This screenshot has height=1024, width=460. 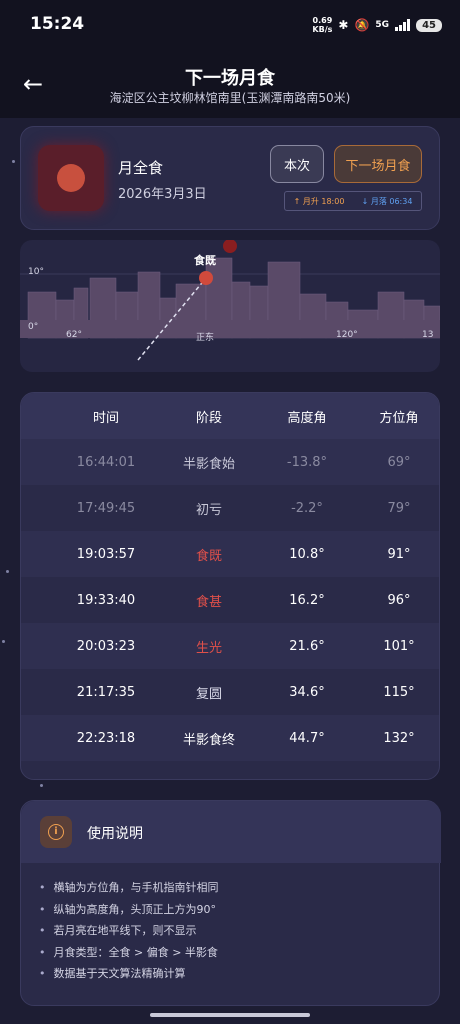 What do you see at coordinates (428, 335) in the screenshot?
I see `azimuth-tick-end: 13` at bounding box center [428, 335].